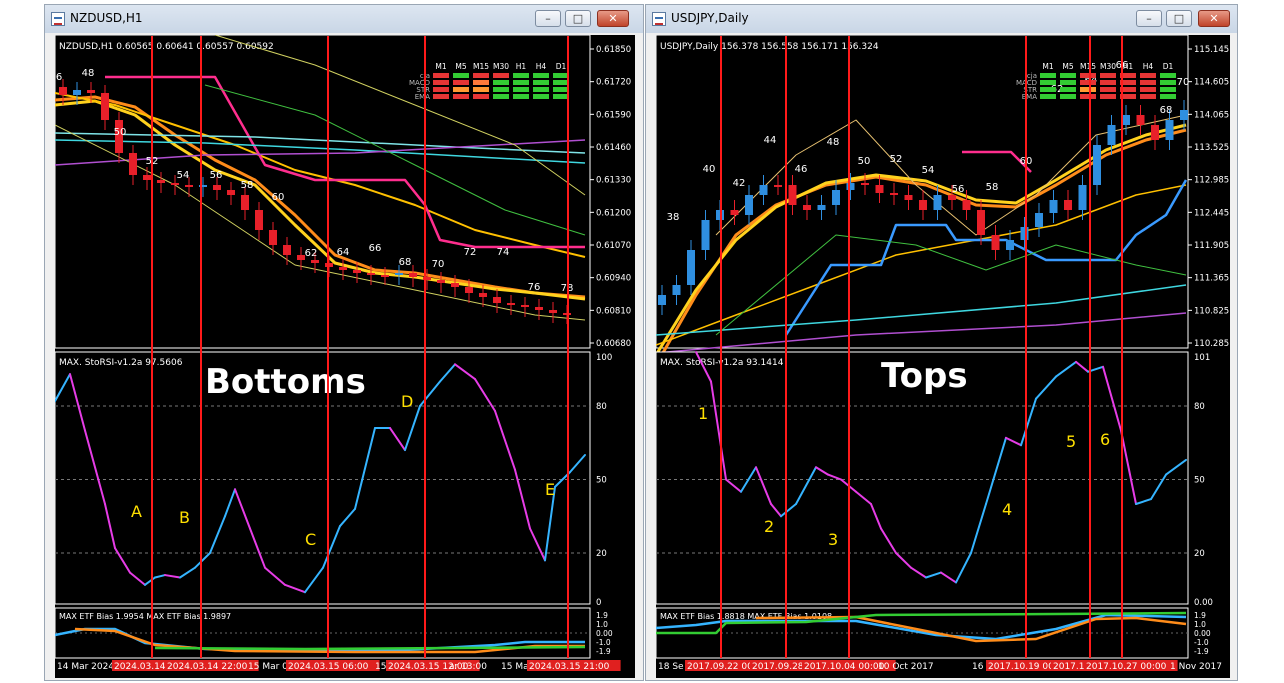  What do you see at coordinates (1211, 279) in the screenshot?
I see `price-tick-label: 111.365` at bounding box center [1211, 279].